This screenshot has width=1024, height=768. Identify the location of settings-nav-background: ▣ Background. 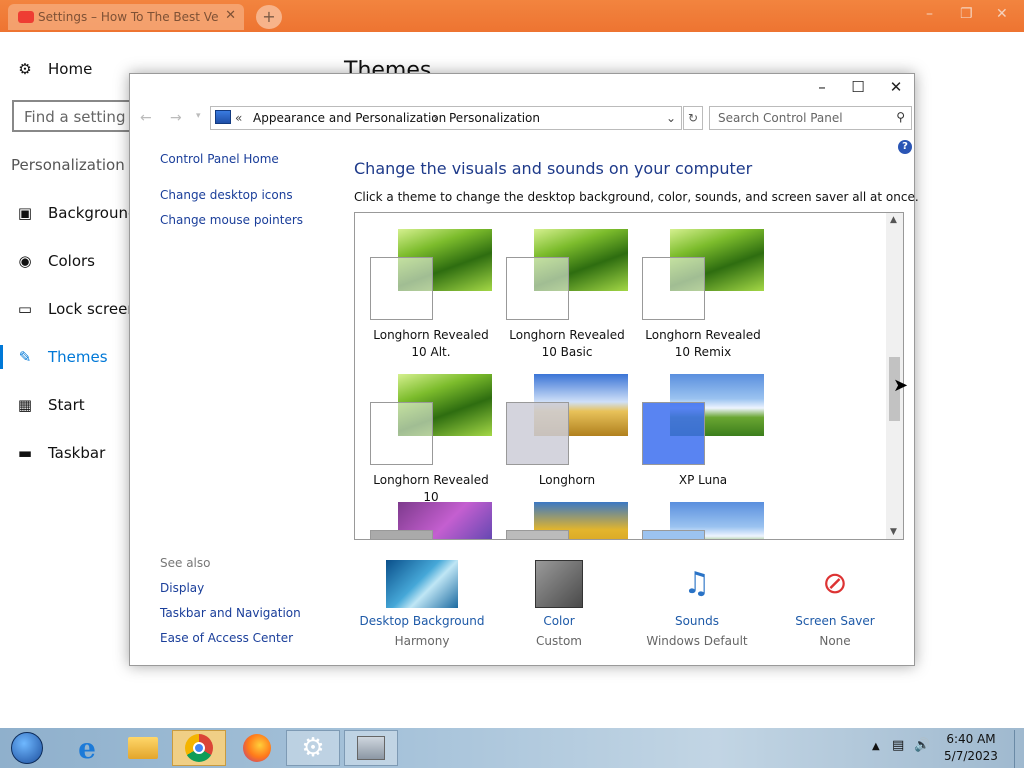
(77, 213).